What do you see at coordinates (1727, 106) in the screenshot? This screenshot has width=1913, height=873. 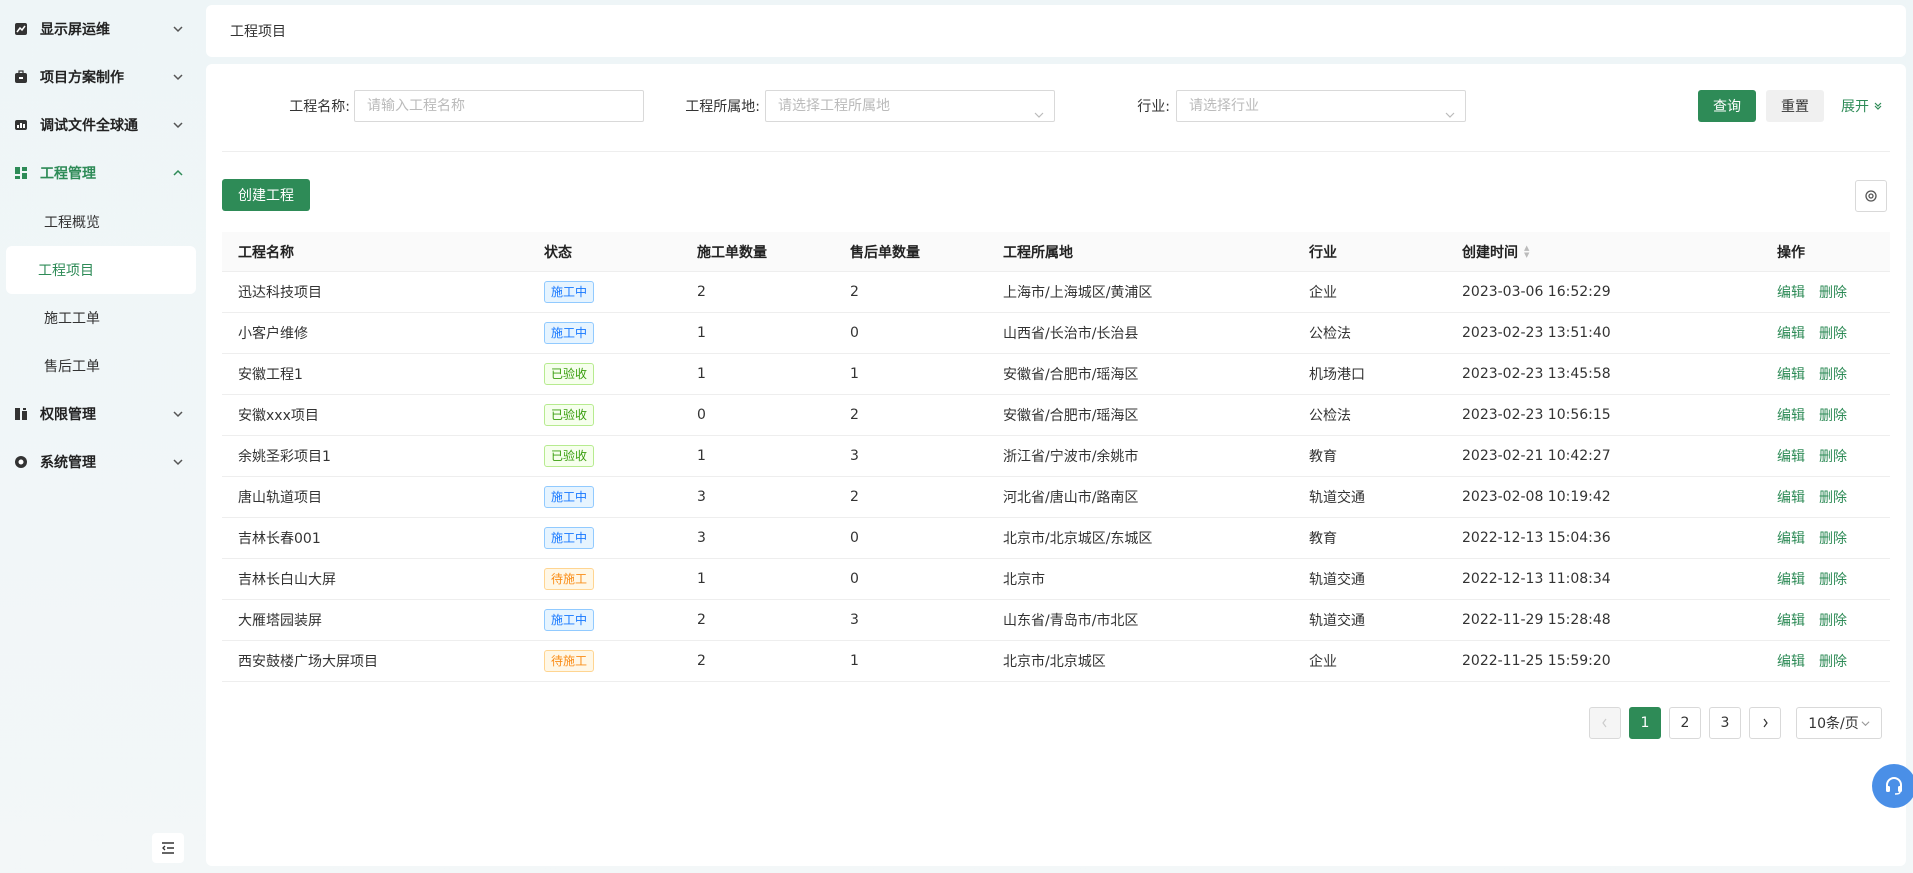 I see `query-button: 查询` at bounding box center [1727, 106].